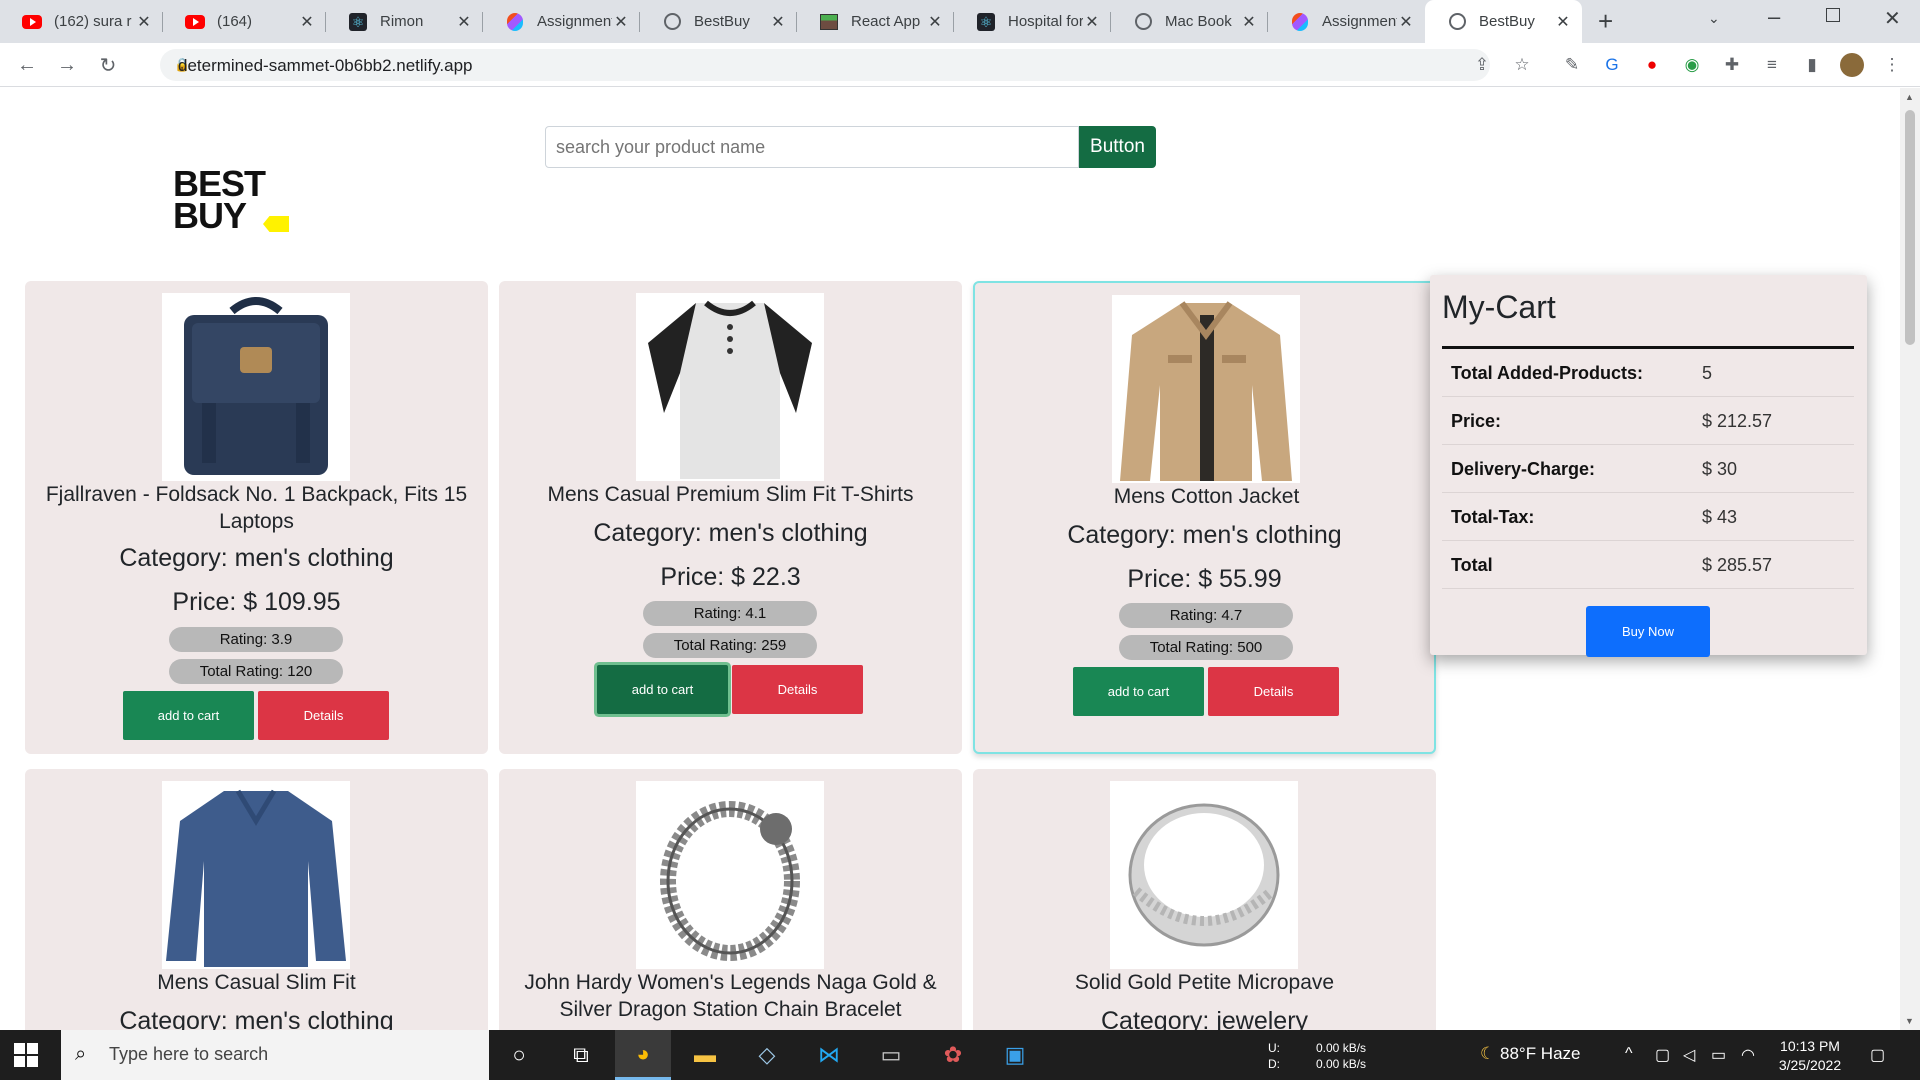  What do you see at coordinates (1772, 65) in the screenshot?
I see `media-control-icon: ≡` at bounding box center [1772, 65].